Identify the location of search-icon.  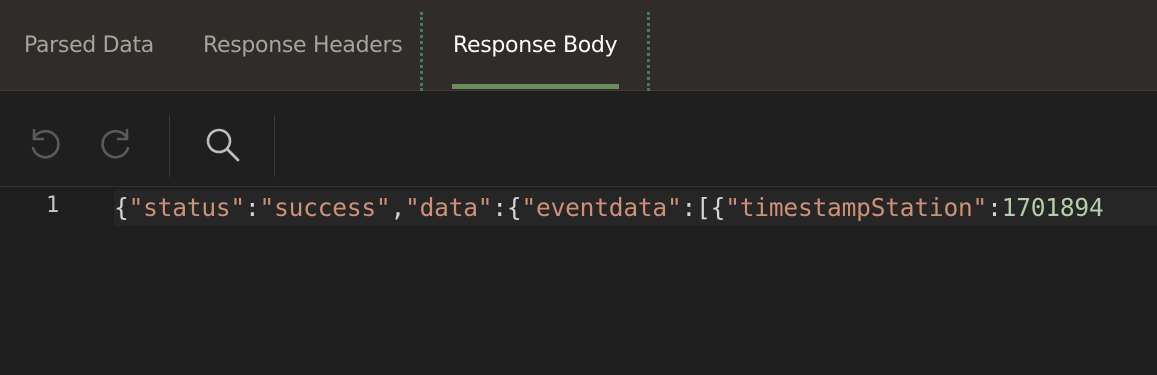
(223, 145).